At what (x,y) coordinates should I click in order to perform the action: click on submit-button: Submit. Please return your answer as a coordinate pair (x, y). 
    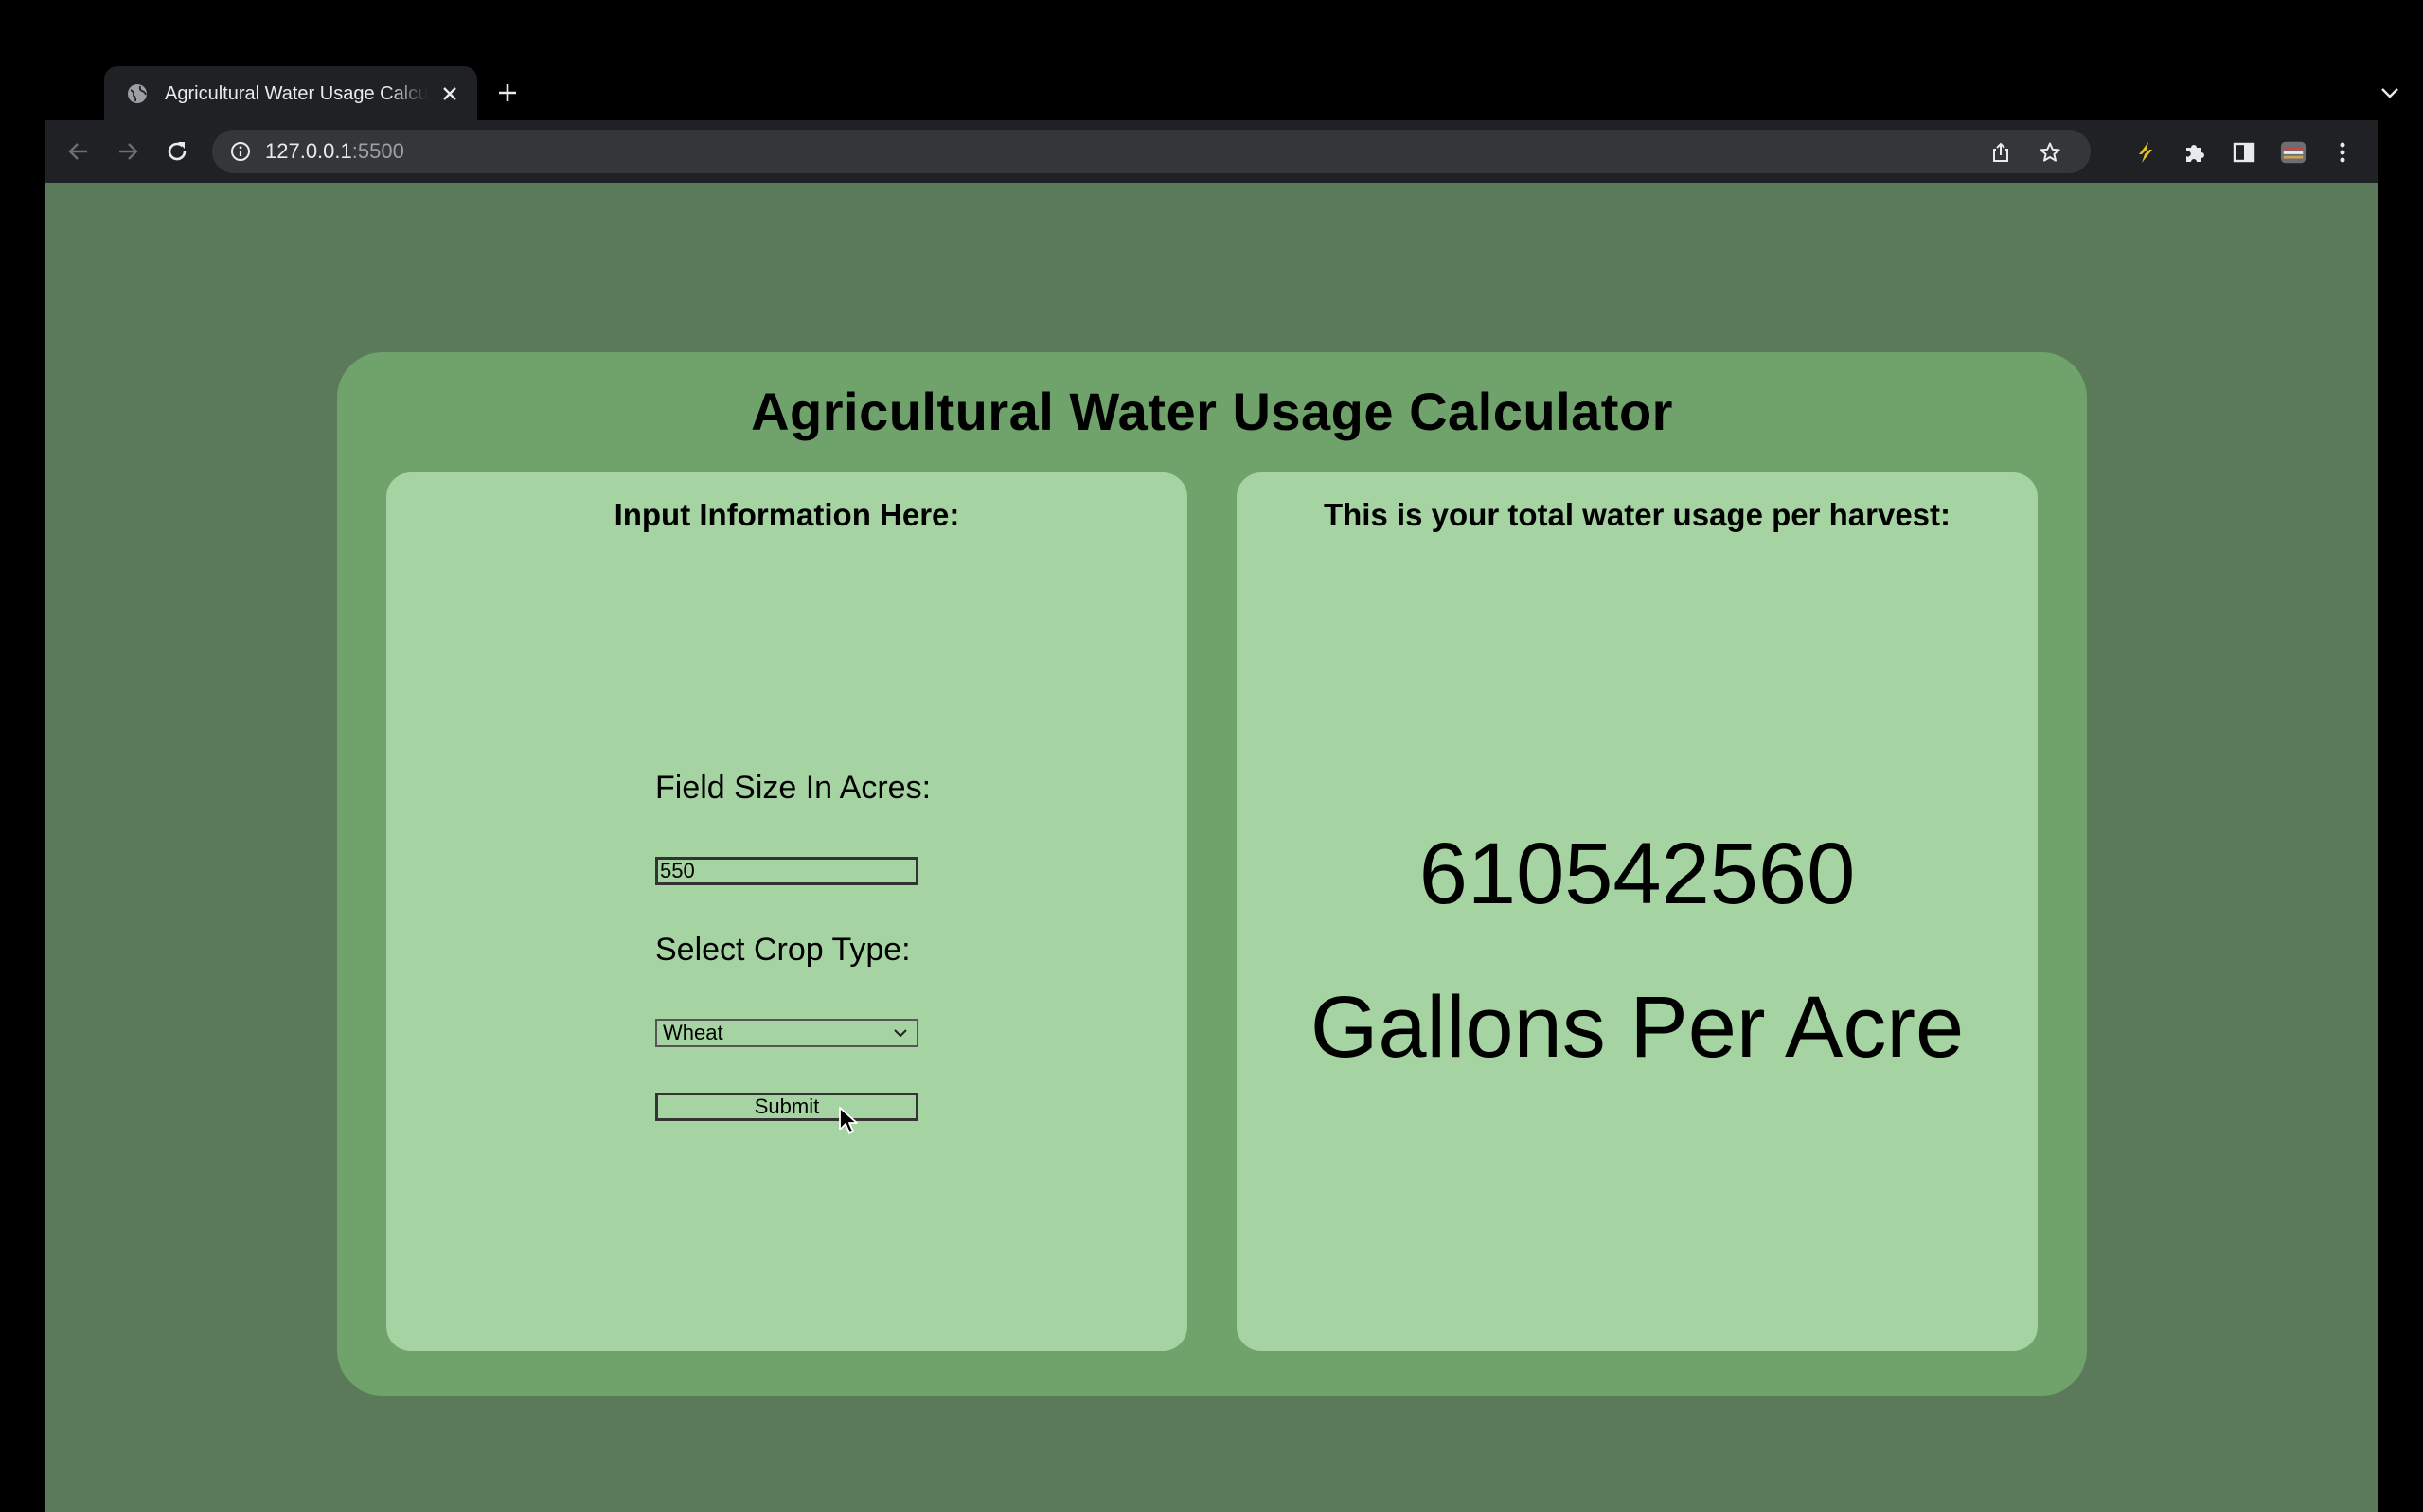
    Looking at the image, I should click on (786, 1107).